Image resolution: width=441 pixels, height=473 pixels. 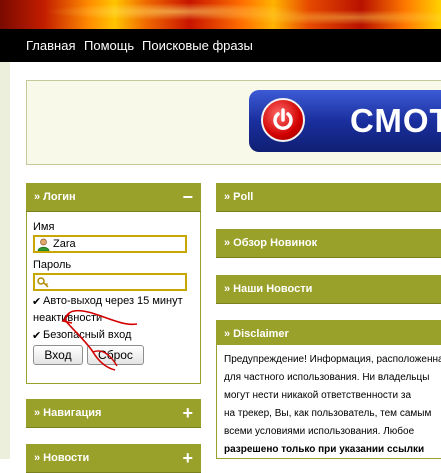 I want to click on new-releases-panel-title: » Обзор Новинок, so click(x=271, y=243).